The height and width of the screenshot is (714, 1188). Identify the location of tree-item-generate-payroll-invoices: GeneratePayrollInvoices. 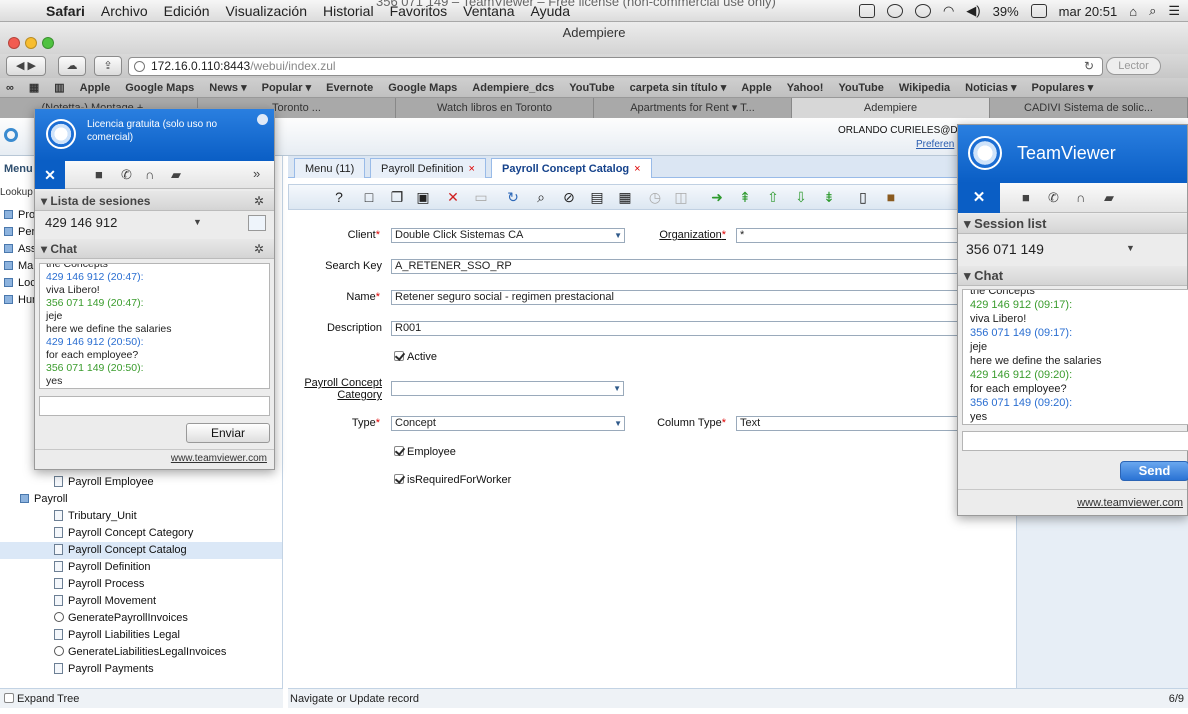
(121, 618).